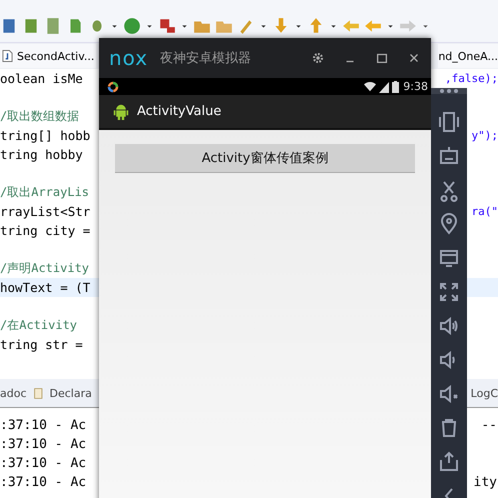 This screenshot has height=498, width=498. I want to click on code-line: tring hobby, so click(41, 155).